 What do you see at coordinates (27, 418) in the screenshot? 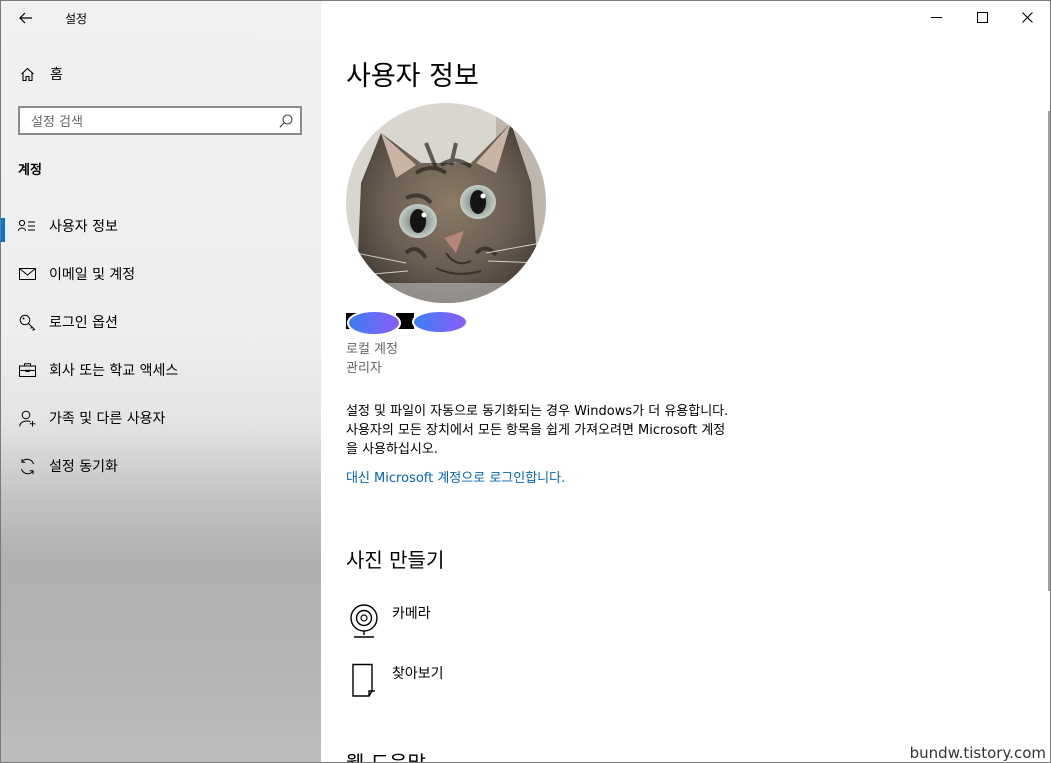
I see `person-add-icon` at bounding box center [27, 418].